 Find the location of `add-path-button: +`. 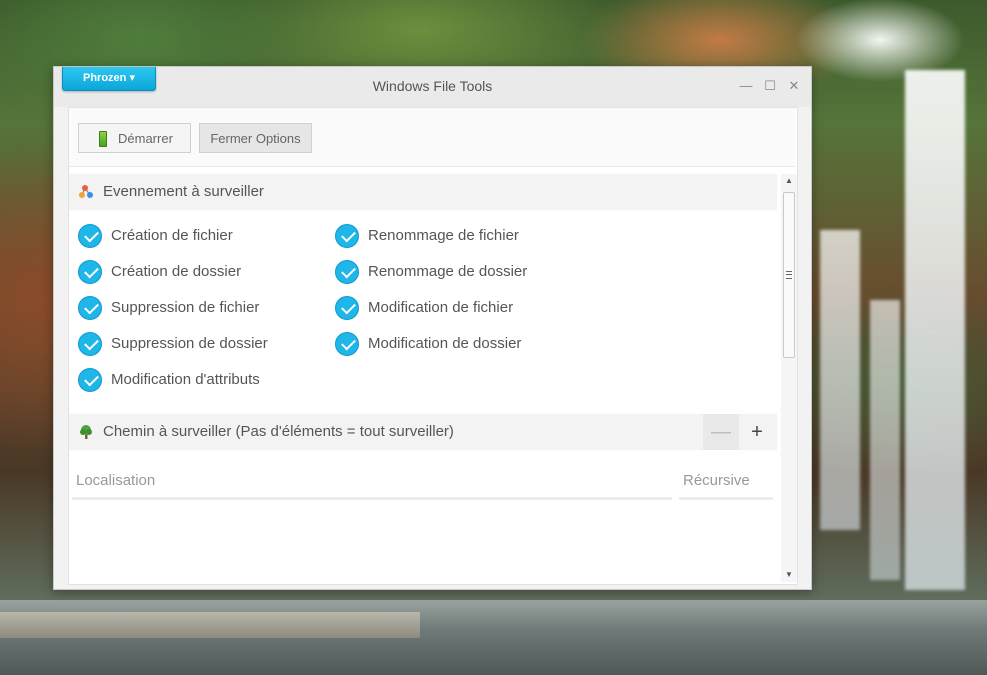

add-path-button: + is located at coordinates (757, 432).